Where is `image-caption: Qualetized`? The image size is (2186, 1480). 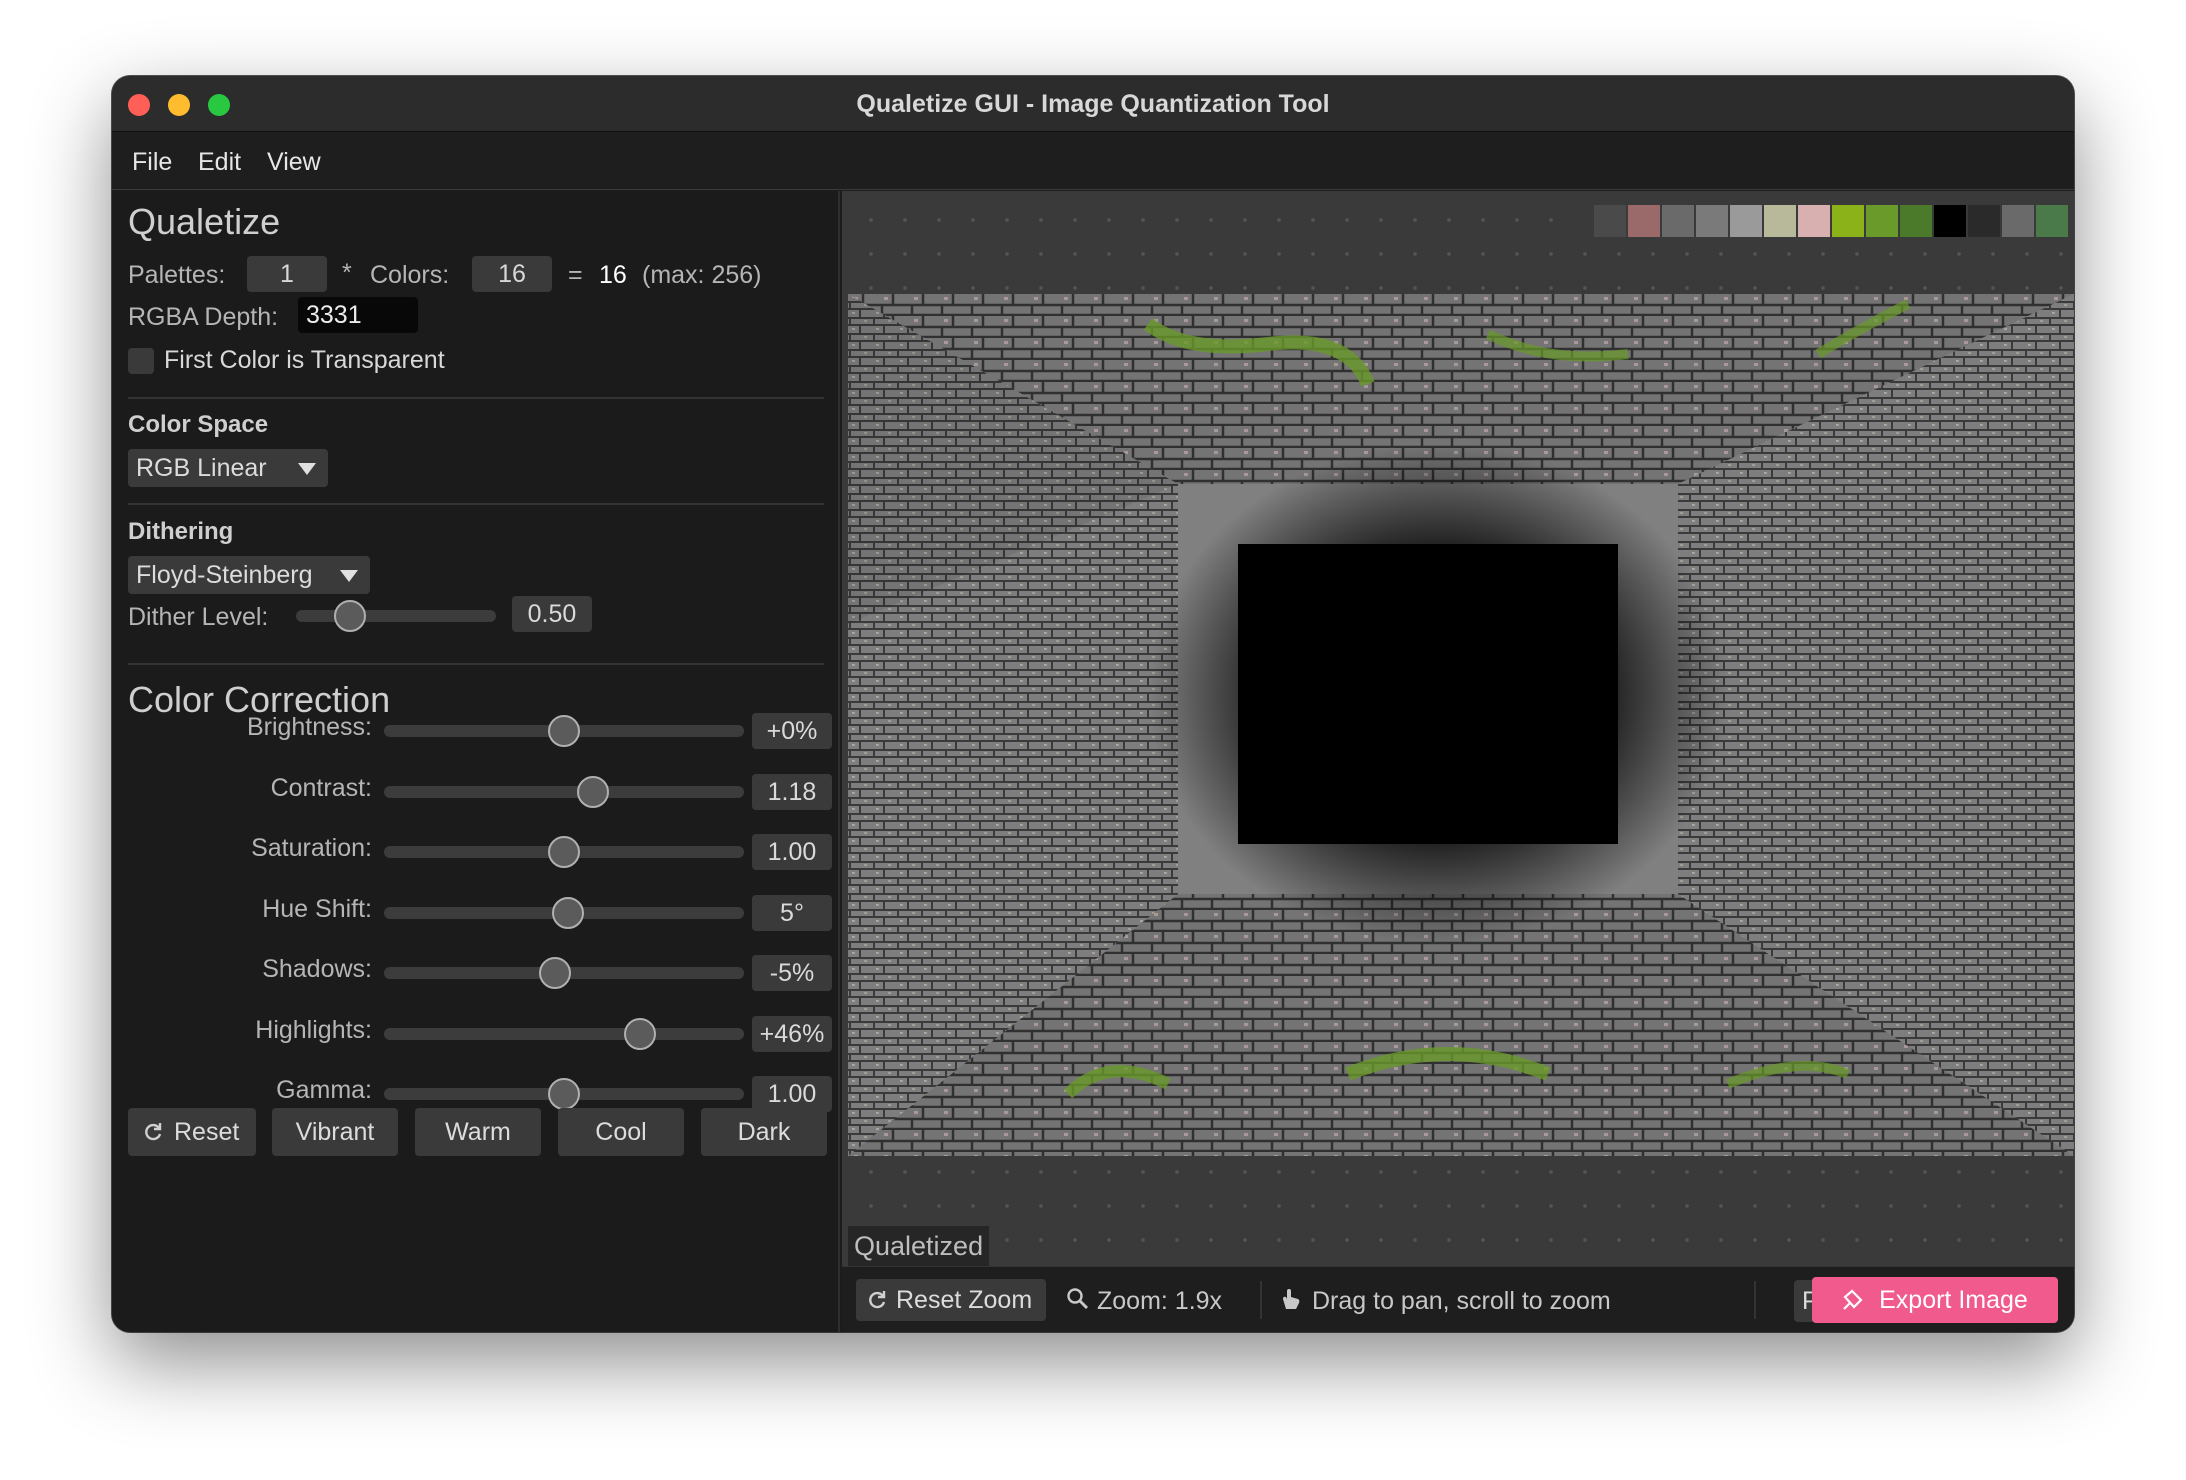
image-caption: Qualetized is located at coordinates (919, 1246).